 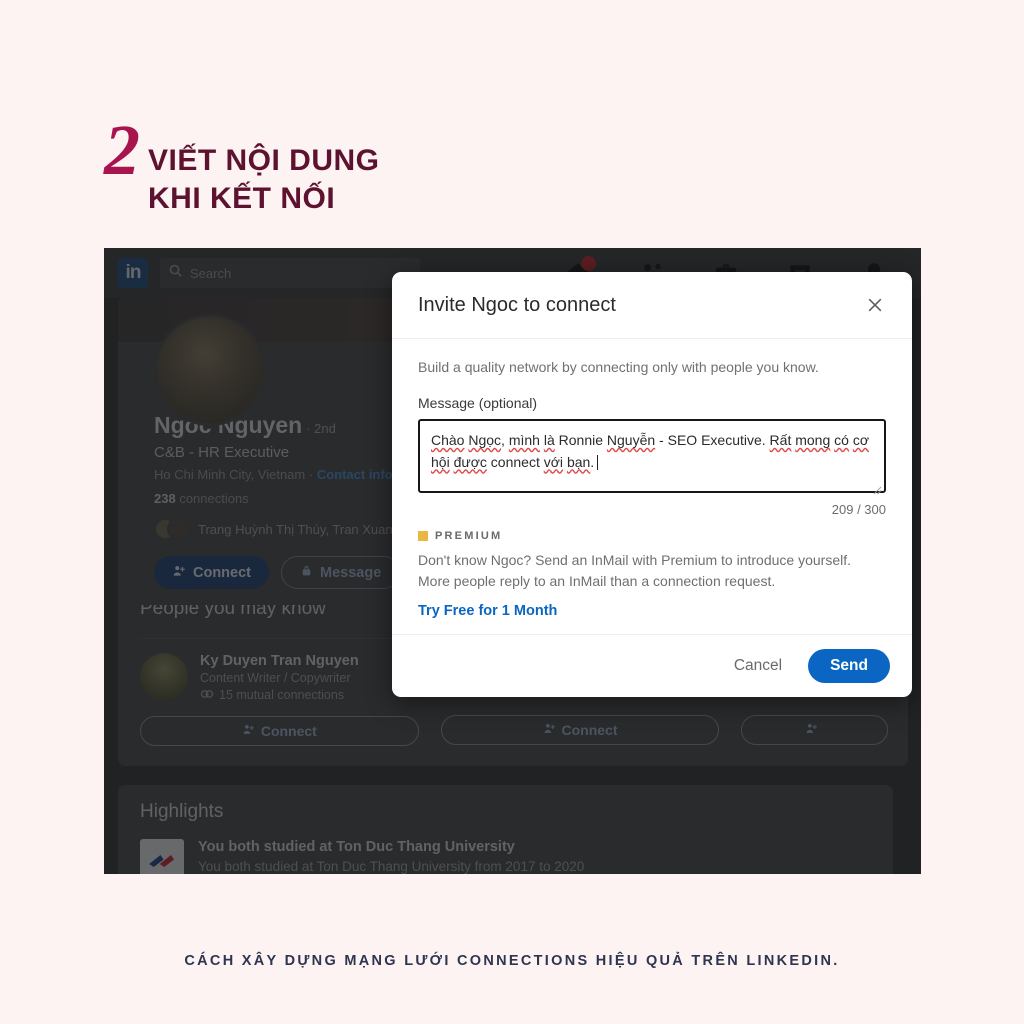 What do you see at coordinates (877, 487) in the screenshot?
I see `resize-handle-icon` at bounding box center [877, 487].